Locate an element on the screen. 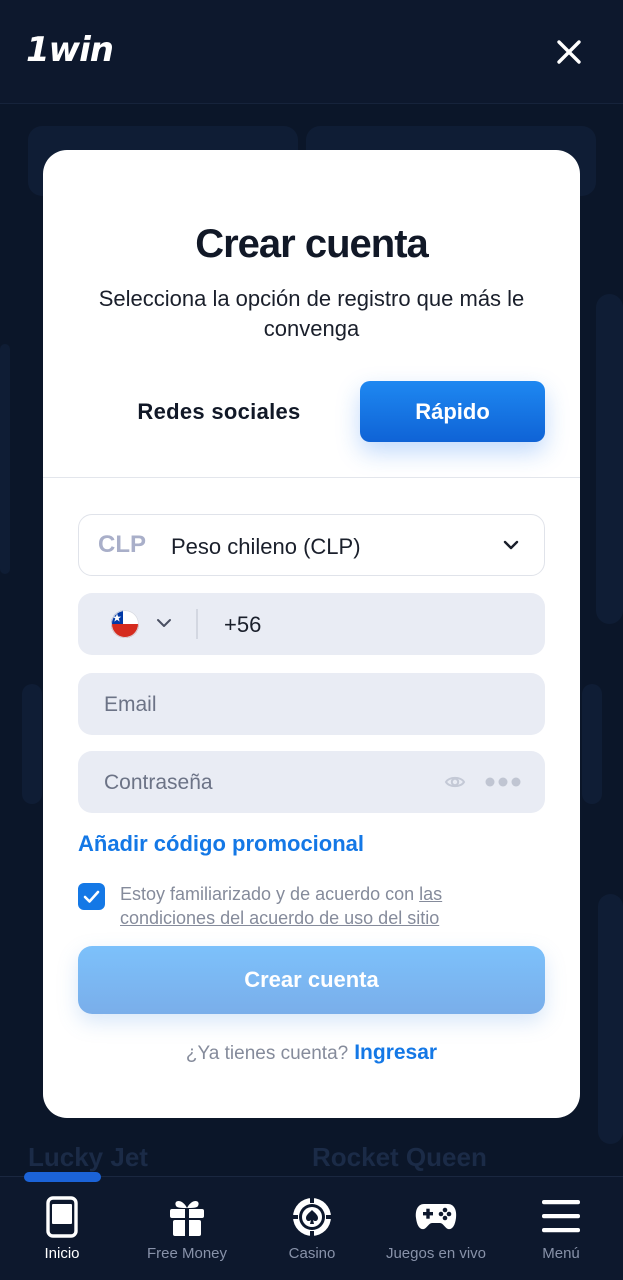 The height and width of the screenshot is (1280, 623). nav-item-menu: Menú is located at coordinates (561, 1232).